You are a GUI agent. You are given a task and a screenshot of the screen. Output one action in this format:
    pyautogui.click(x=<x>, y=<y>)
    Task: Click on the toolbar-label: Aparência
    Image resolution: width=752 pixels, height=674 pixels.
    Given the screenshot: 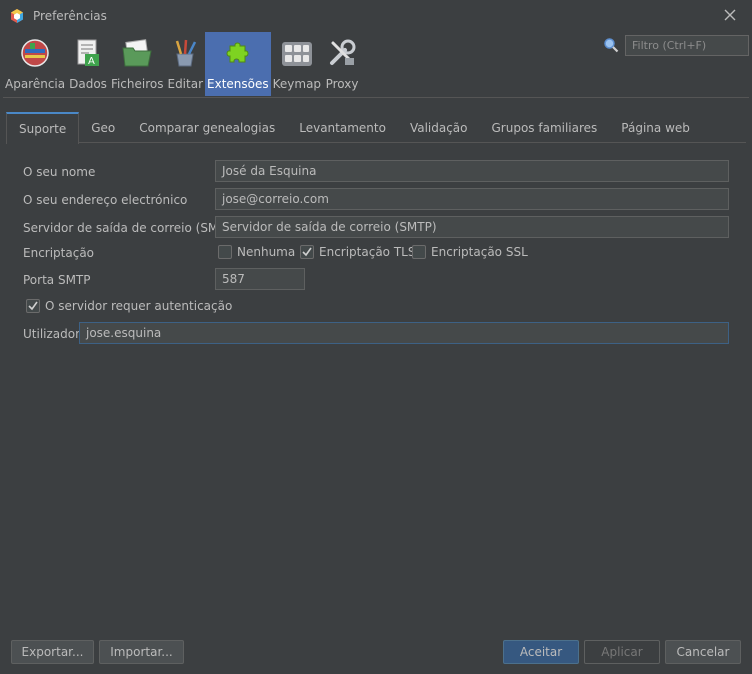 What is the action you would take?
    pyautogui.click(x=35, y=84)
    